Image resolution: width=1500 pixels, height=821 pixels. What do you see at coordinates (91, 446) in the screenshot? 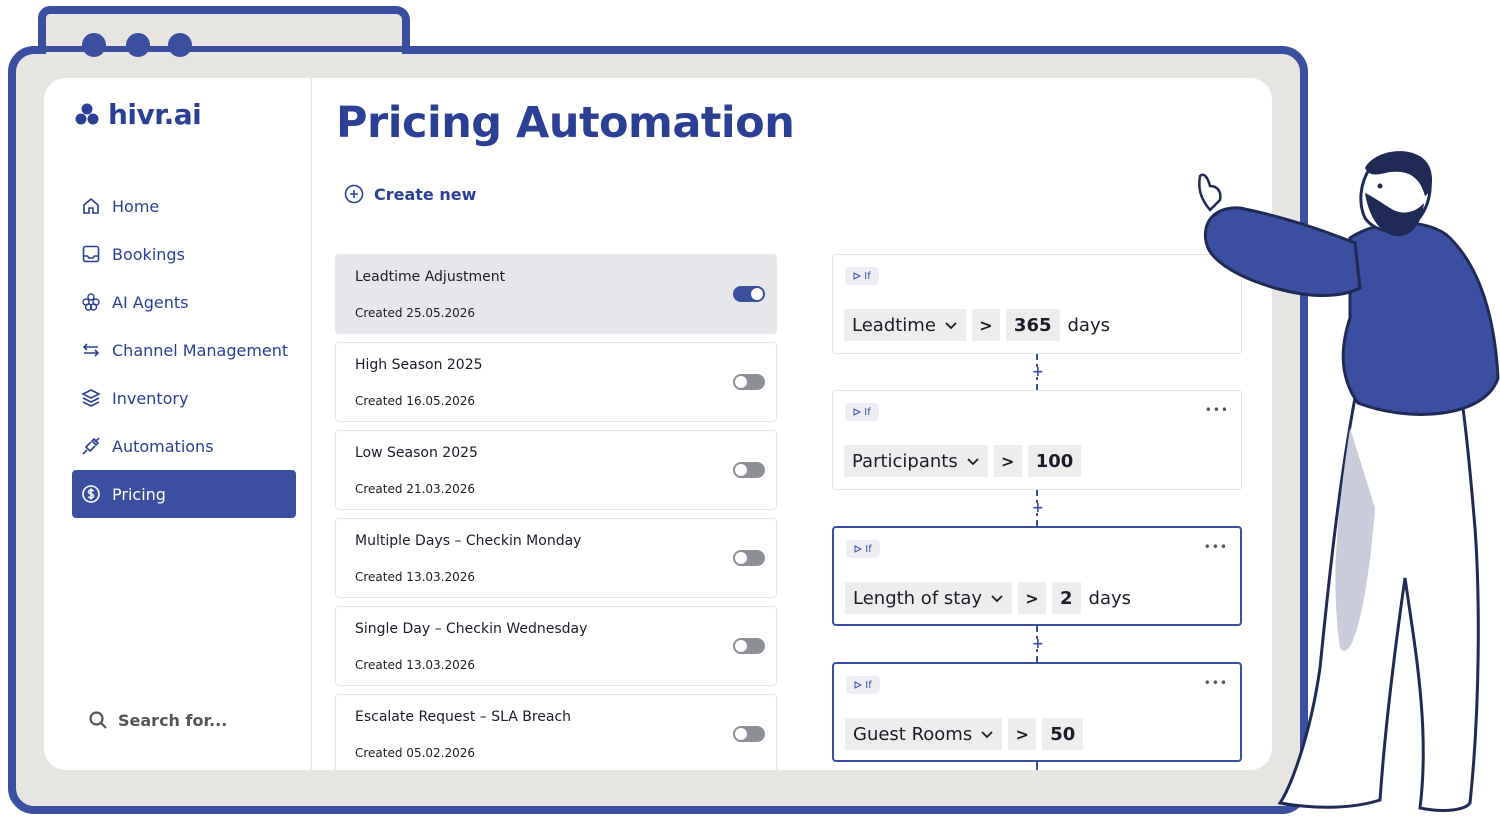
I see `plug-icon` at bounding box center [91, 446].